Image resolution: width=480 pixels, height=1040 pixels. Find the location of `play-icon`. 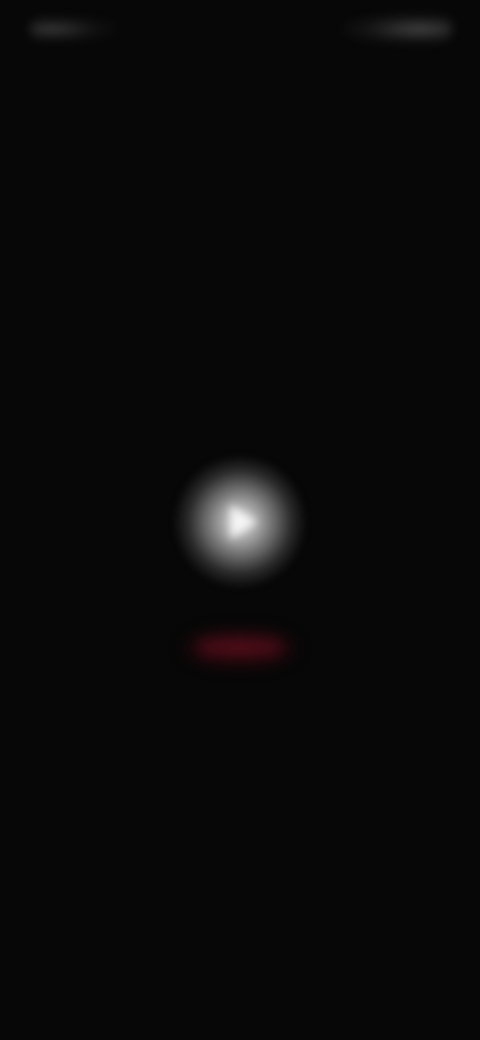

play-icon is located at coordinates (244, 522).